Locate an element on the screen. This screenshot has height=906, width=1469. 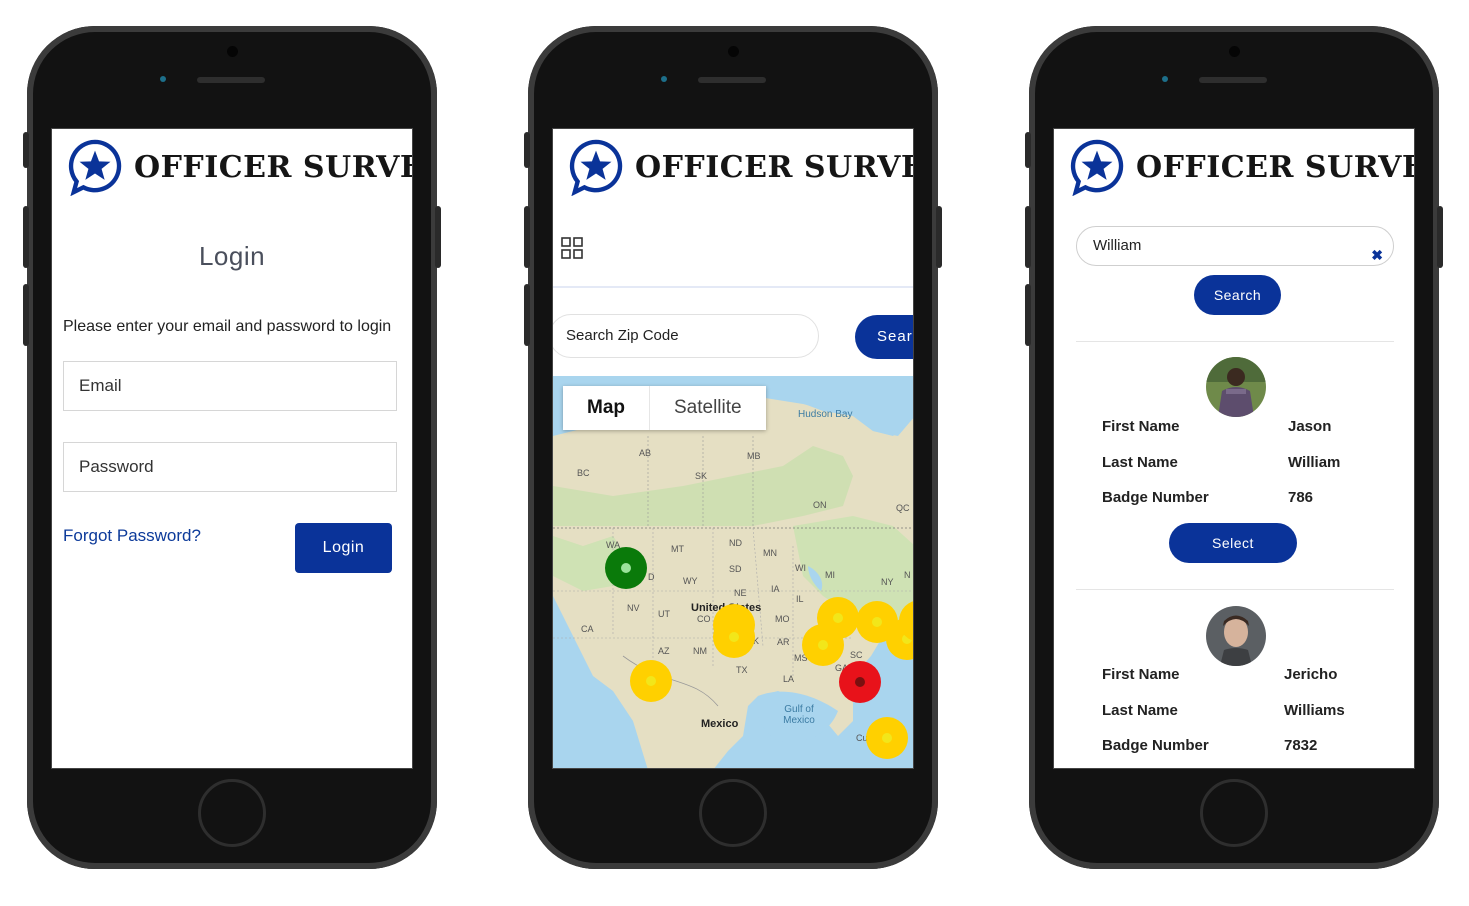
map-label: CA is located at coordinates (587, 629).